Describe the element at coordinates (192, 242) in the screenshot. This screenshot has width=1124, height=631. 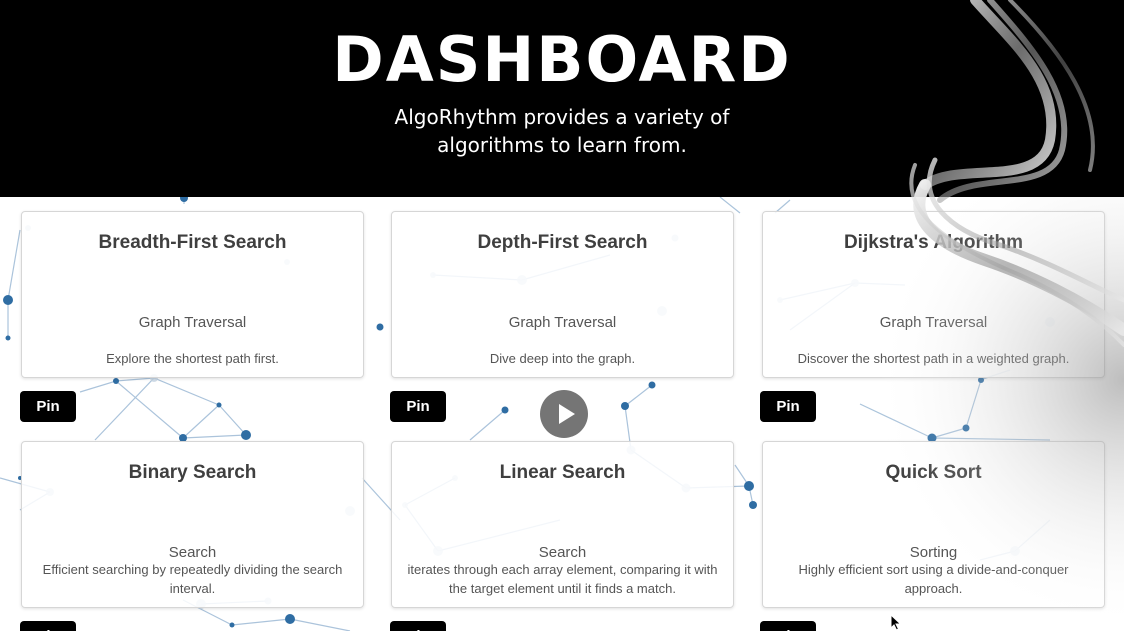
I see `card-title: Breadth-First Search` at that location.